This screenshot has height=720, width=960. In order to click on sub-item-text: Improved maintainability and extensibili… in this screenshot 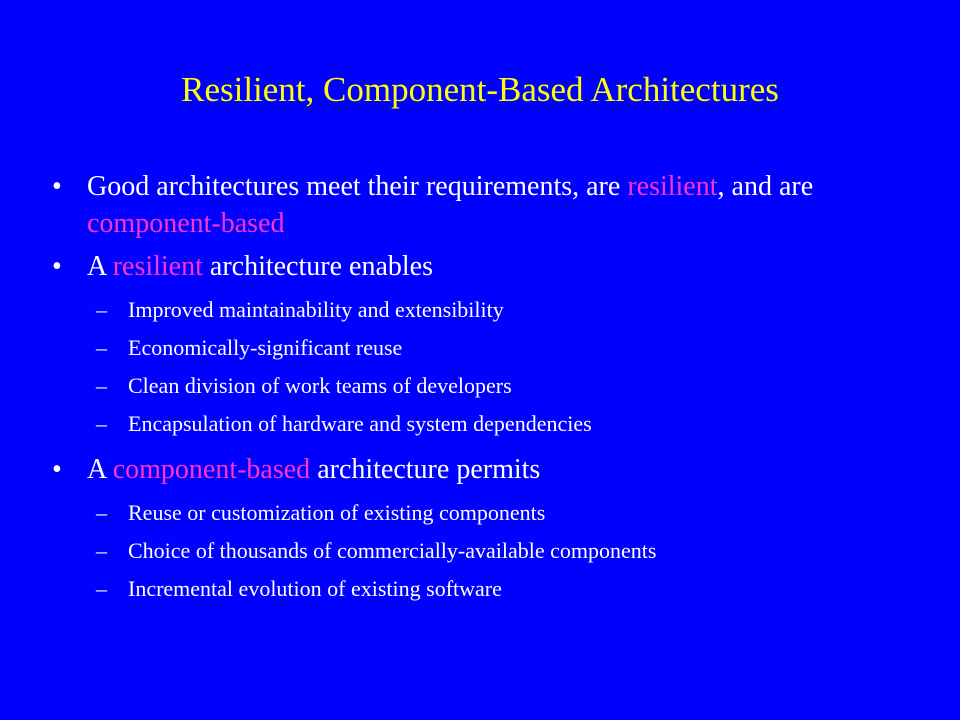, I will do `click(316, 309)`.